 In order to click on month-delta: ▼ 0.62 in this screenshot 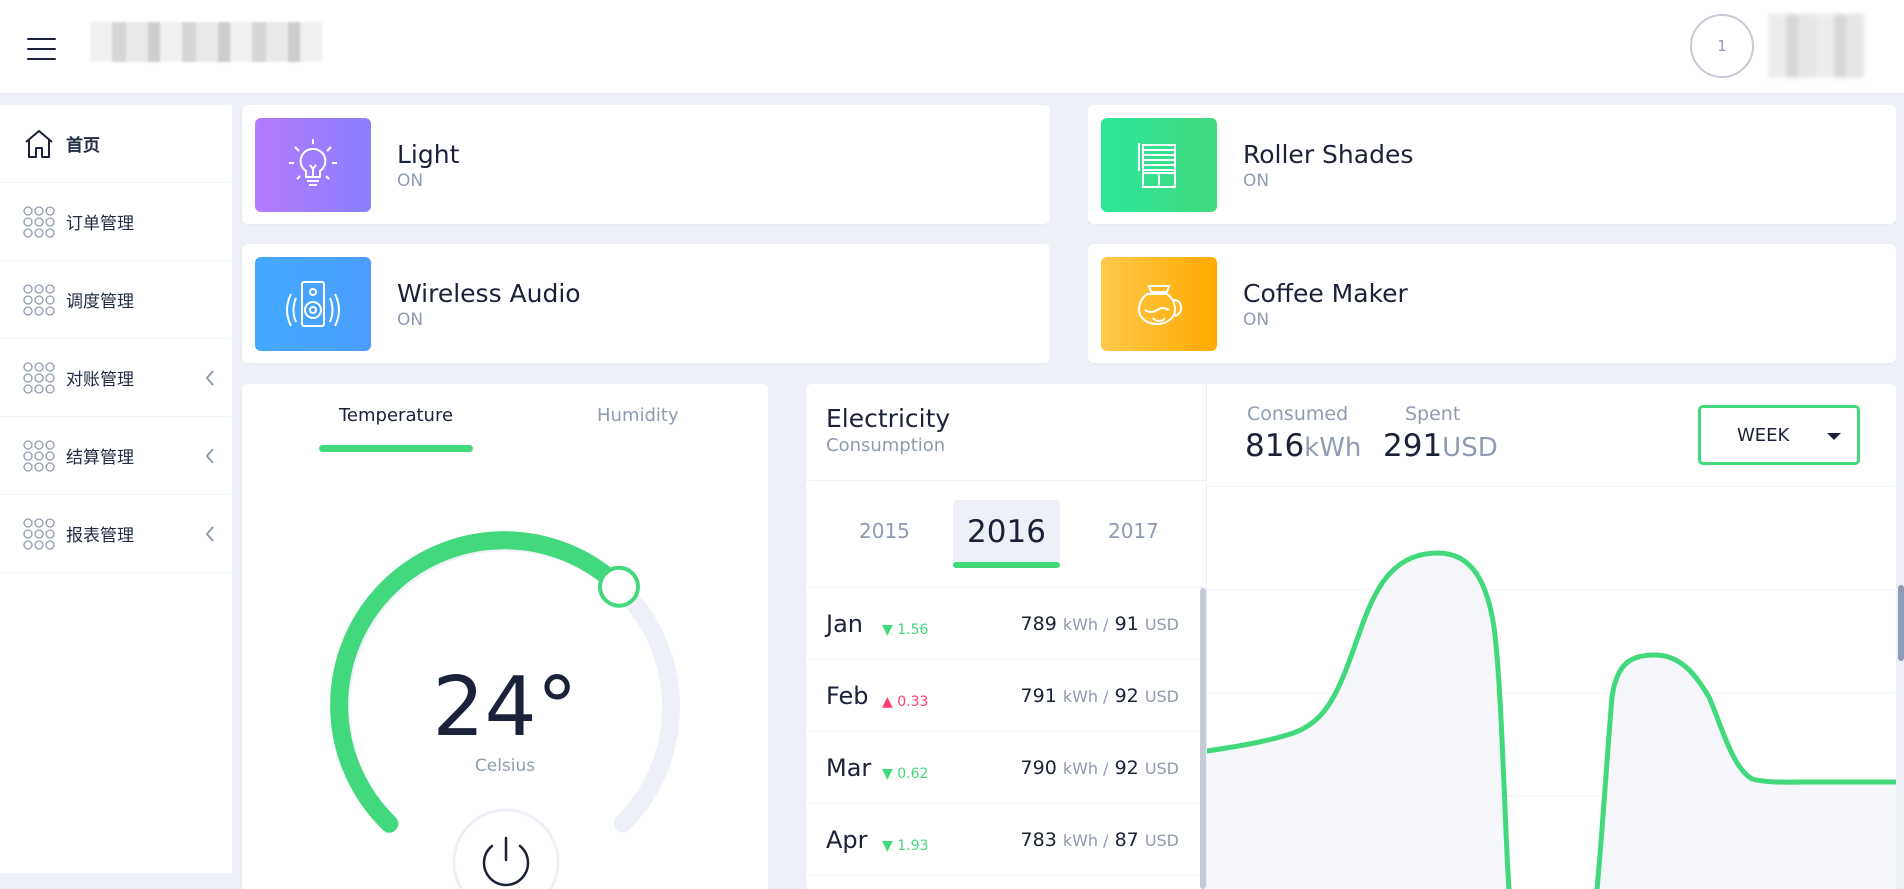, I will do `click(905, 774)`.